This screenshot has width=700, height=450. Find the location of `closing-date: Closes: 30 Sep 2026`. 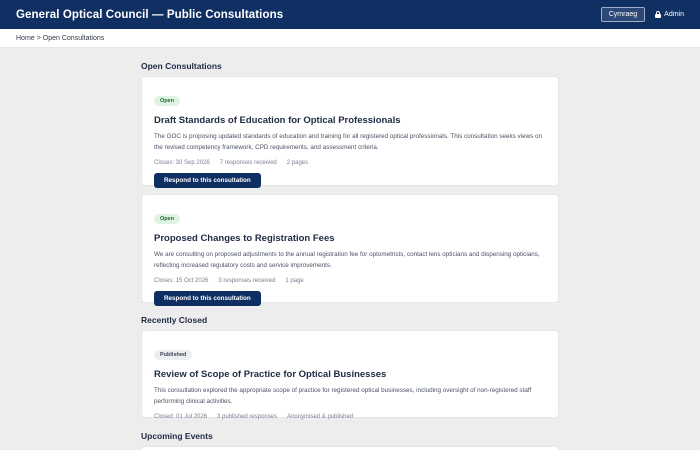

closing-date: Closes: 30 Sep 2026 is located at coordinates (182, 163).